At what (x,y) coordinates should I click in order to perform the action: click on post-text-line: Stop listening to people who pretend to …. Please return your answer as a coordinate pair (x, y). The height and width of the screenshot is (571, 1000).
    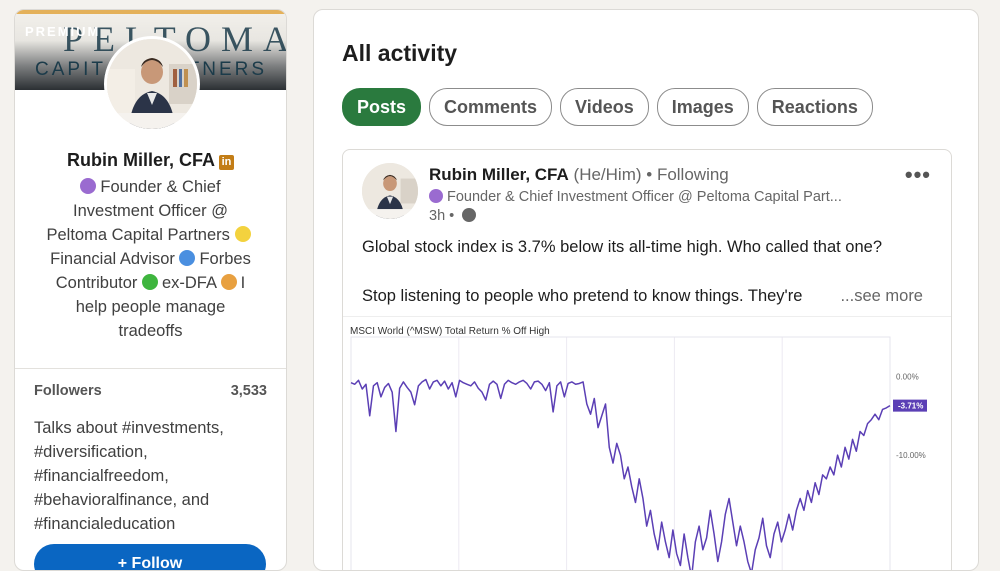
    Looking at the image, I should click on (582, 296).